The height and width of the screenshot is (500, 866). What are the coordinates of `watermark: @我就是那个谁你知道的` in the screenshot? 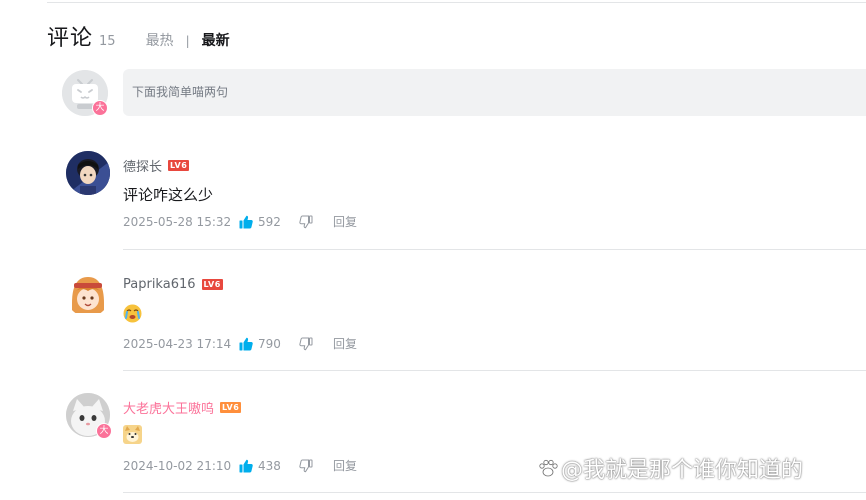 It's located at (670, 468).